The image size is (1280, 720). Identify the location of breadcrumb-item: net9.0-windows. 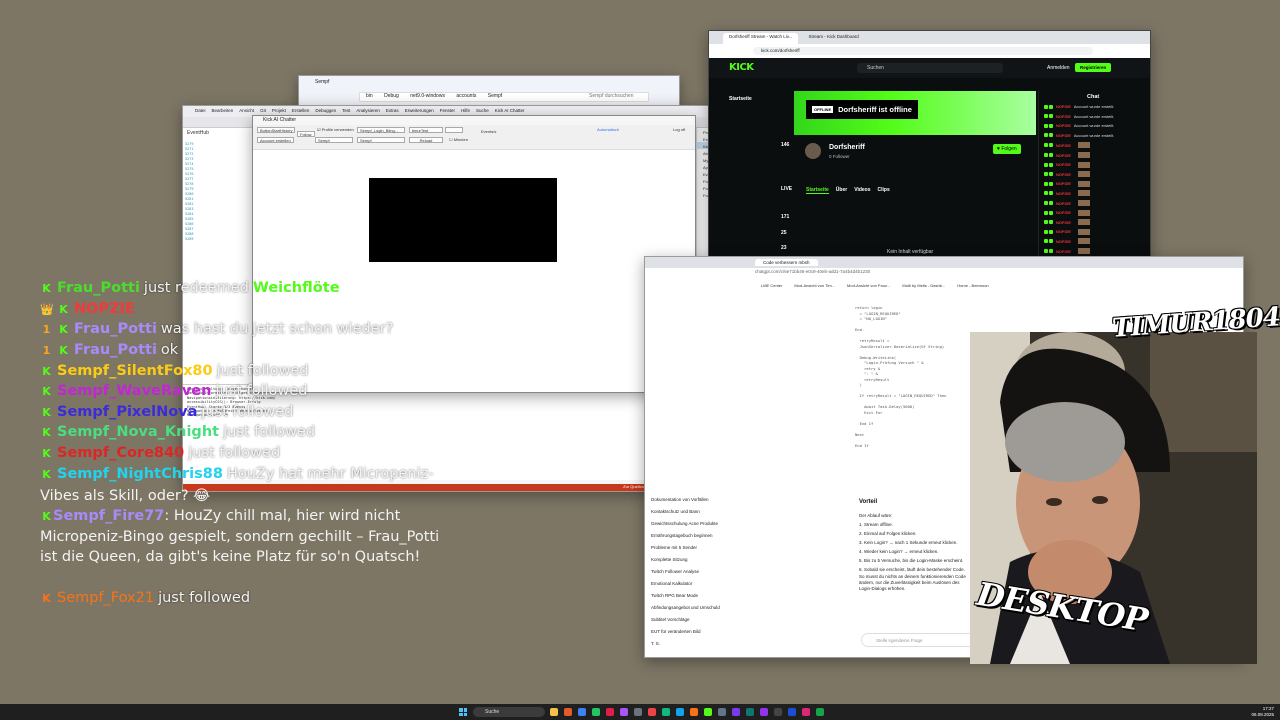
(427, 96).